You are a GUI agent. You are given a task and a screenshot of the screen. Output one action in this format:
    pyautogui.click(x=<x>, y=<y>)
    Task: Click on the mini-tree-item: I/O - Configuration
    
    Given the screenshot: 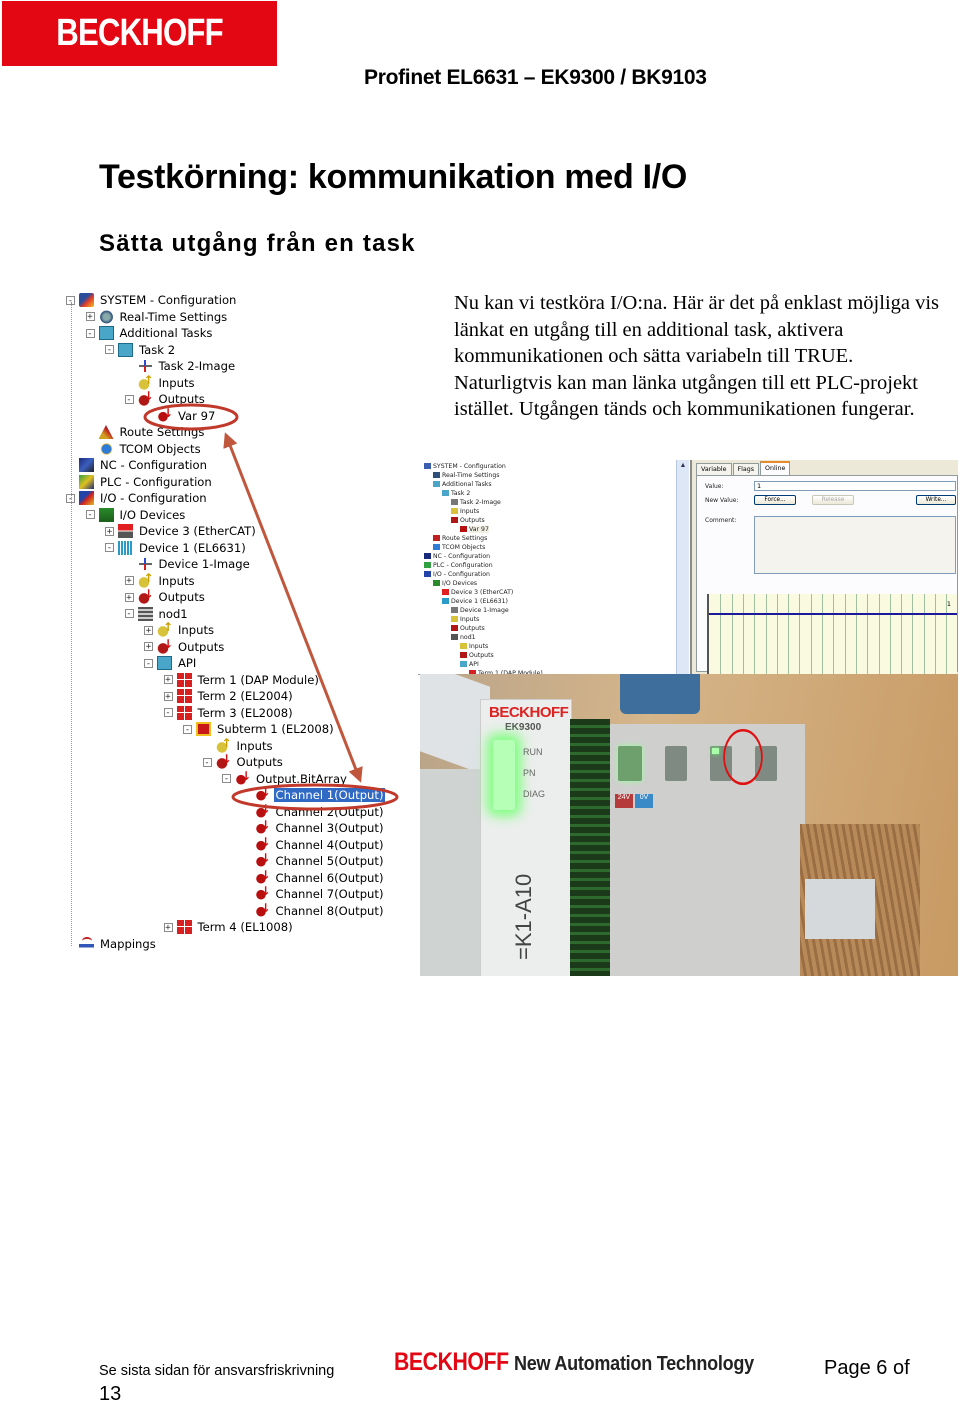 What is the action you would take?
    pyautogui.click(x=457, y=574)
    